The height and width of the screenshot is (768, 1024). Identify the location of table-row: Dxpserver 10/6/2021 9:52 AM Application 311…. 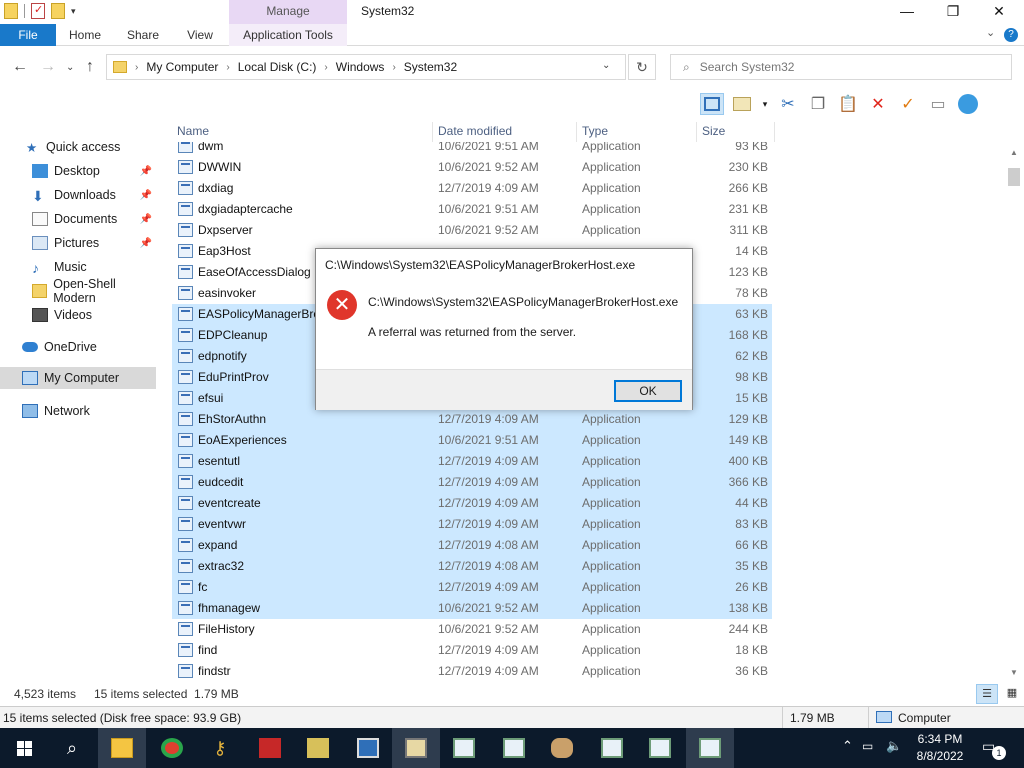
(472, 230).